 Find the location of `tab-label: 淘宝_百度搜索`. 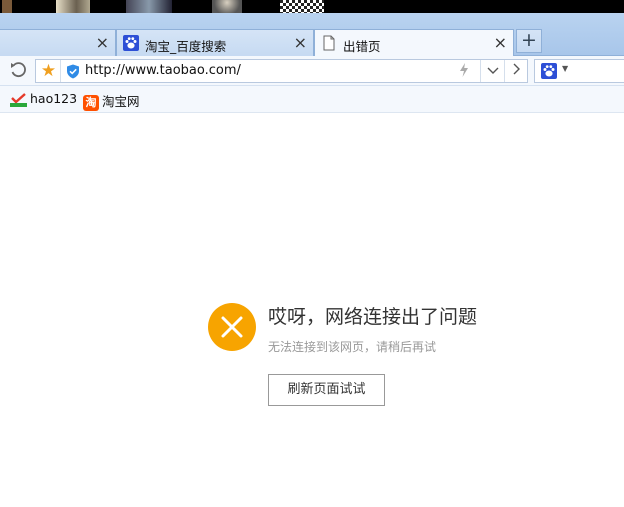

tab-label: 淘宝_百度搜索 is located at coordinates (186, 46).